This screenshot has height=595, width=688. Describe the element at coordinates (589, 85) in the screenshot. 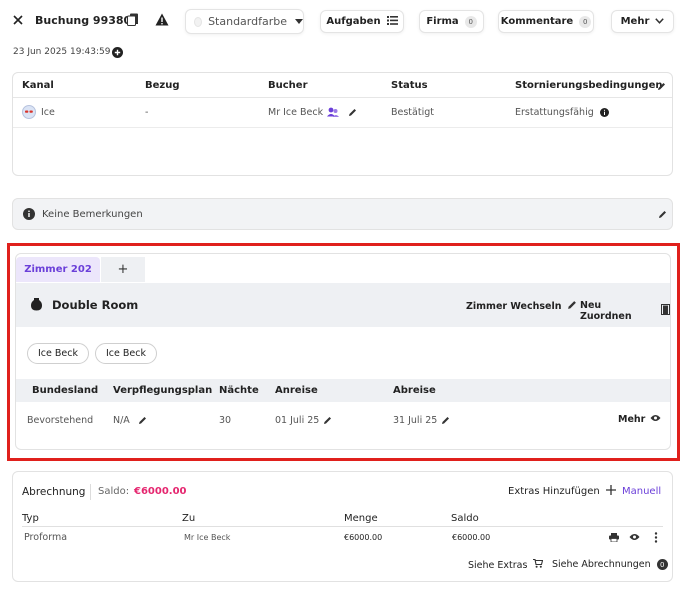

I see `col-header-cancellation: Stornierungsbedingungen` at that location.